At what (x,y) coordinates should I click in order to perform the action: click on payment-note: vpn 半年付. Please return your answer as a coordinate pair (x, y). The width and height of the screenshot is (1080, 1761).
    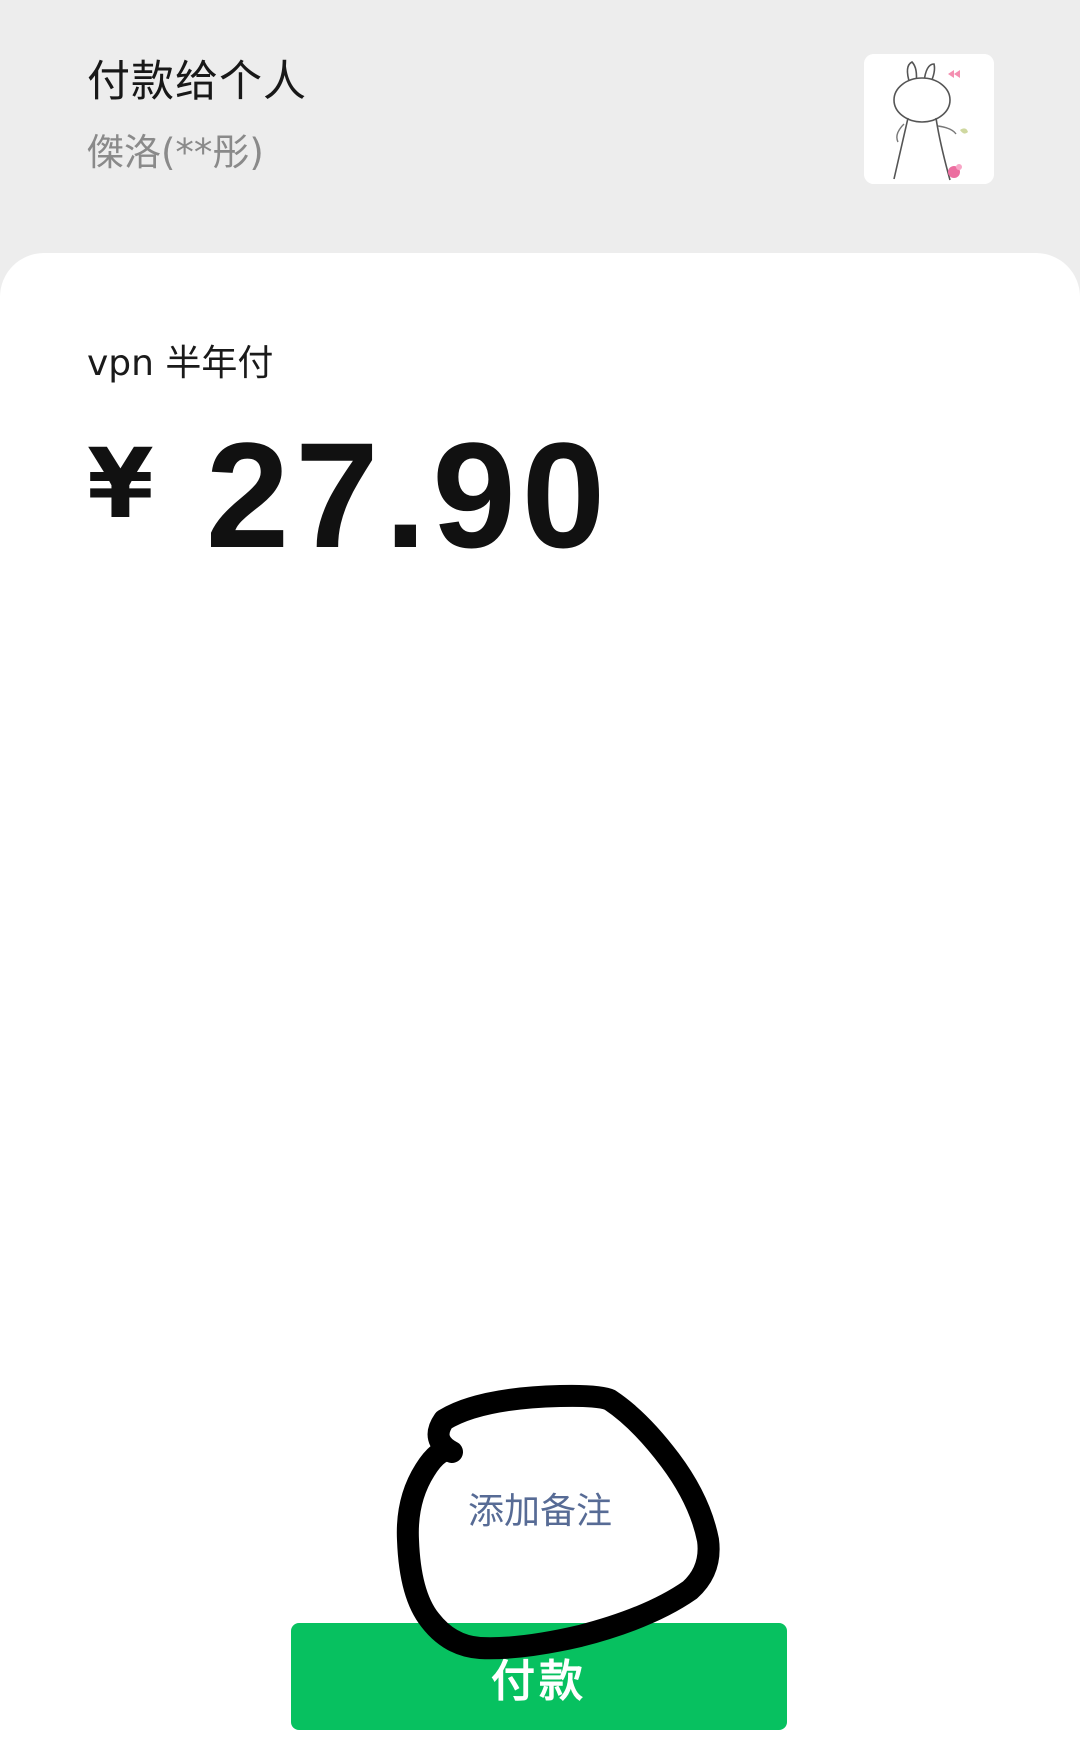
    Looking at the image, I should click on (180, 363).